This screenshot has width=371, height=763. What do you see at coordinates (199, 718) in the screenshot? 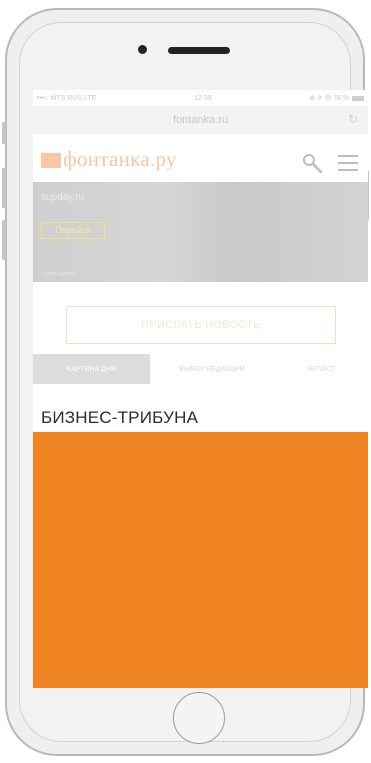
I see `home-button` at bounding box center [199, 718].